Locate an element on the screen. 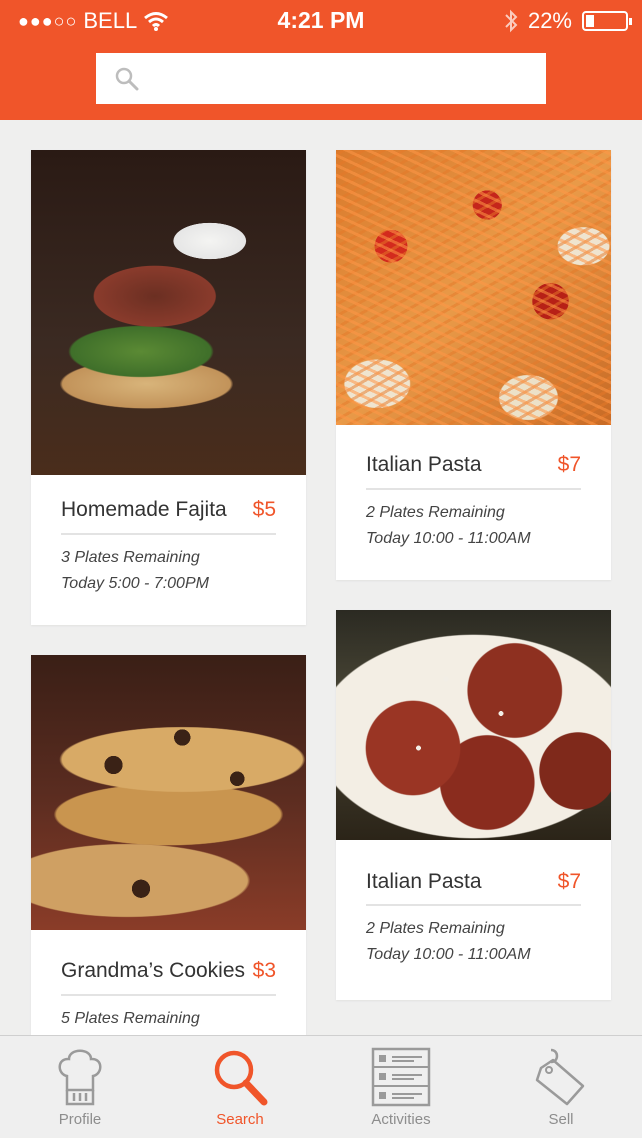  tab-bar: Profile Search Activities Sell is located at coordinates (321, 1086).